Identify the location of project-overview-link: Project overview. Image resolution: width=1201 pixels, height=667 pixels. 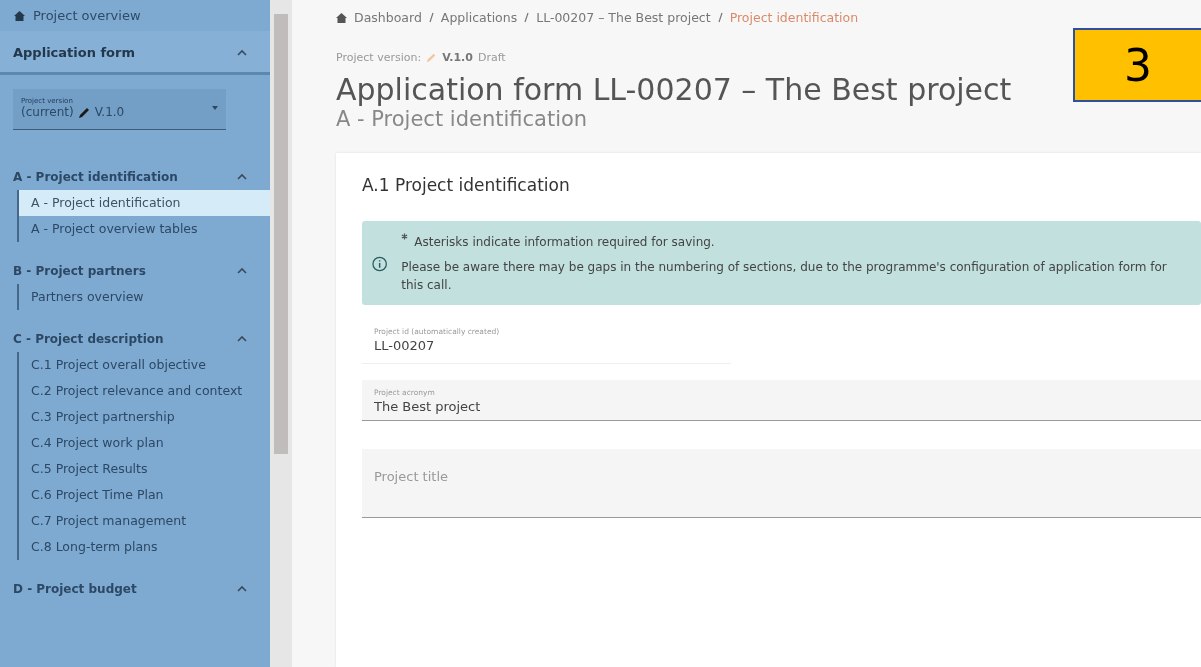
(87, 15).